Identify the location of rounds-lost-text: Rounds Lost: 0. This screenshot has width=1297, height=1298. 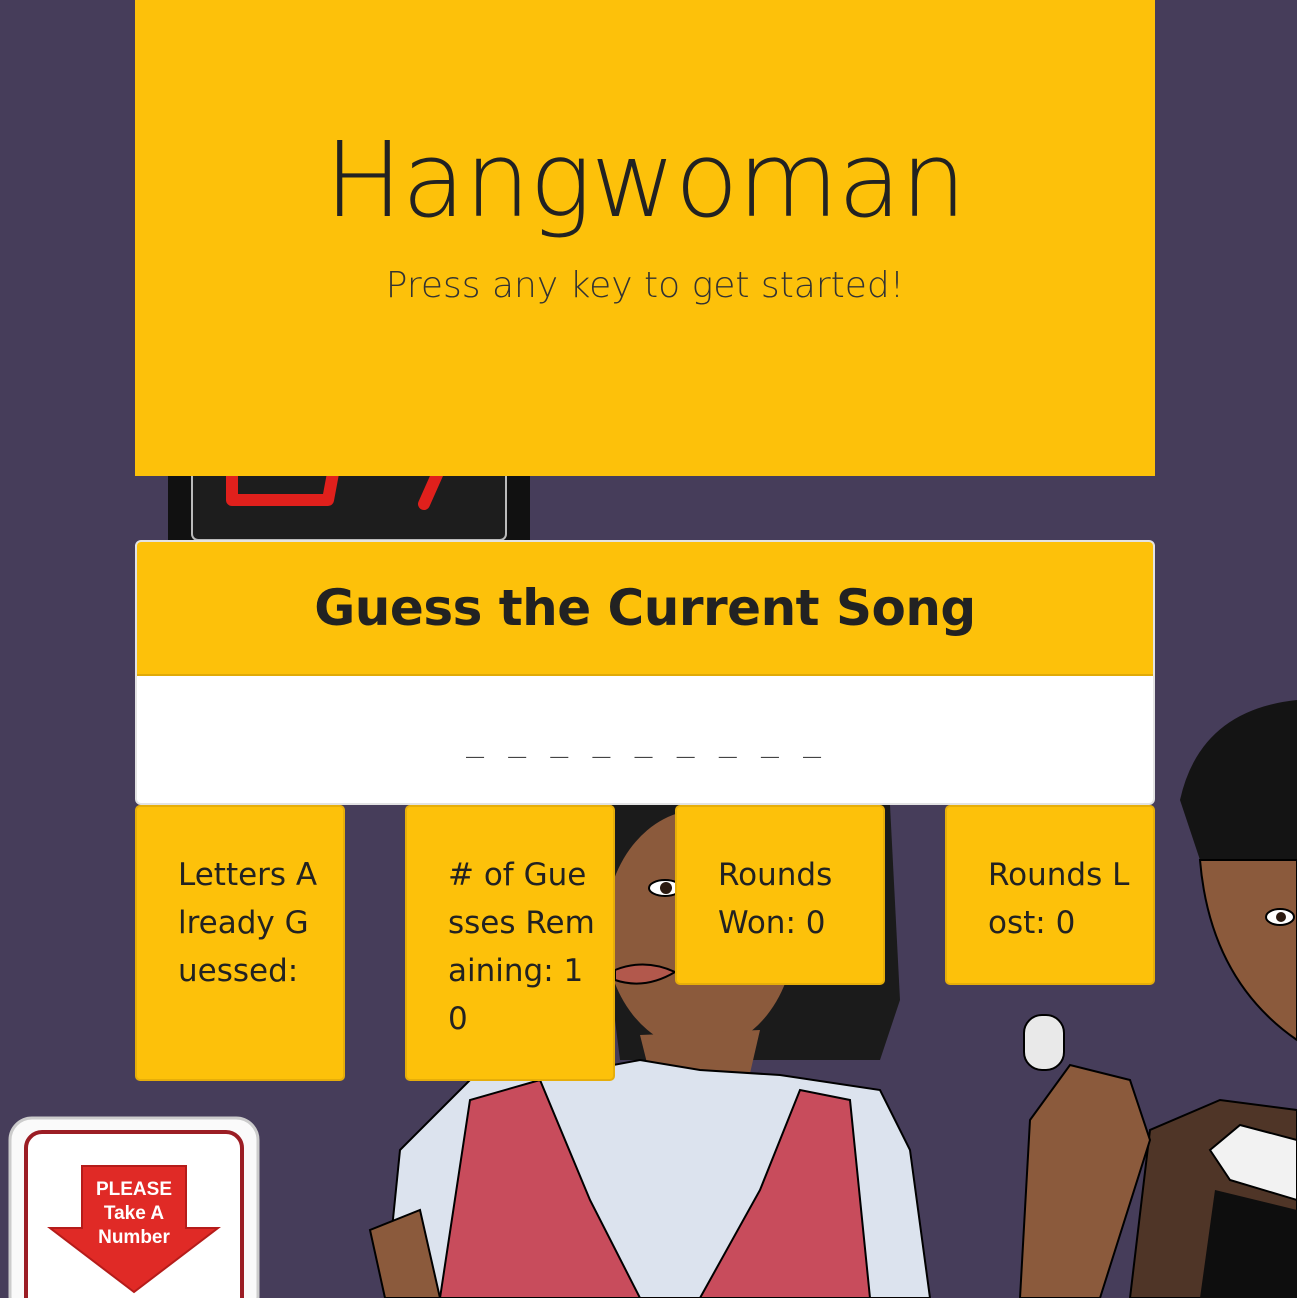
(1059, 899).